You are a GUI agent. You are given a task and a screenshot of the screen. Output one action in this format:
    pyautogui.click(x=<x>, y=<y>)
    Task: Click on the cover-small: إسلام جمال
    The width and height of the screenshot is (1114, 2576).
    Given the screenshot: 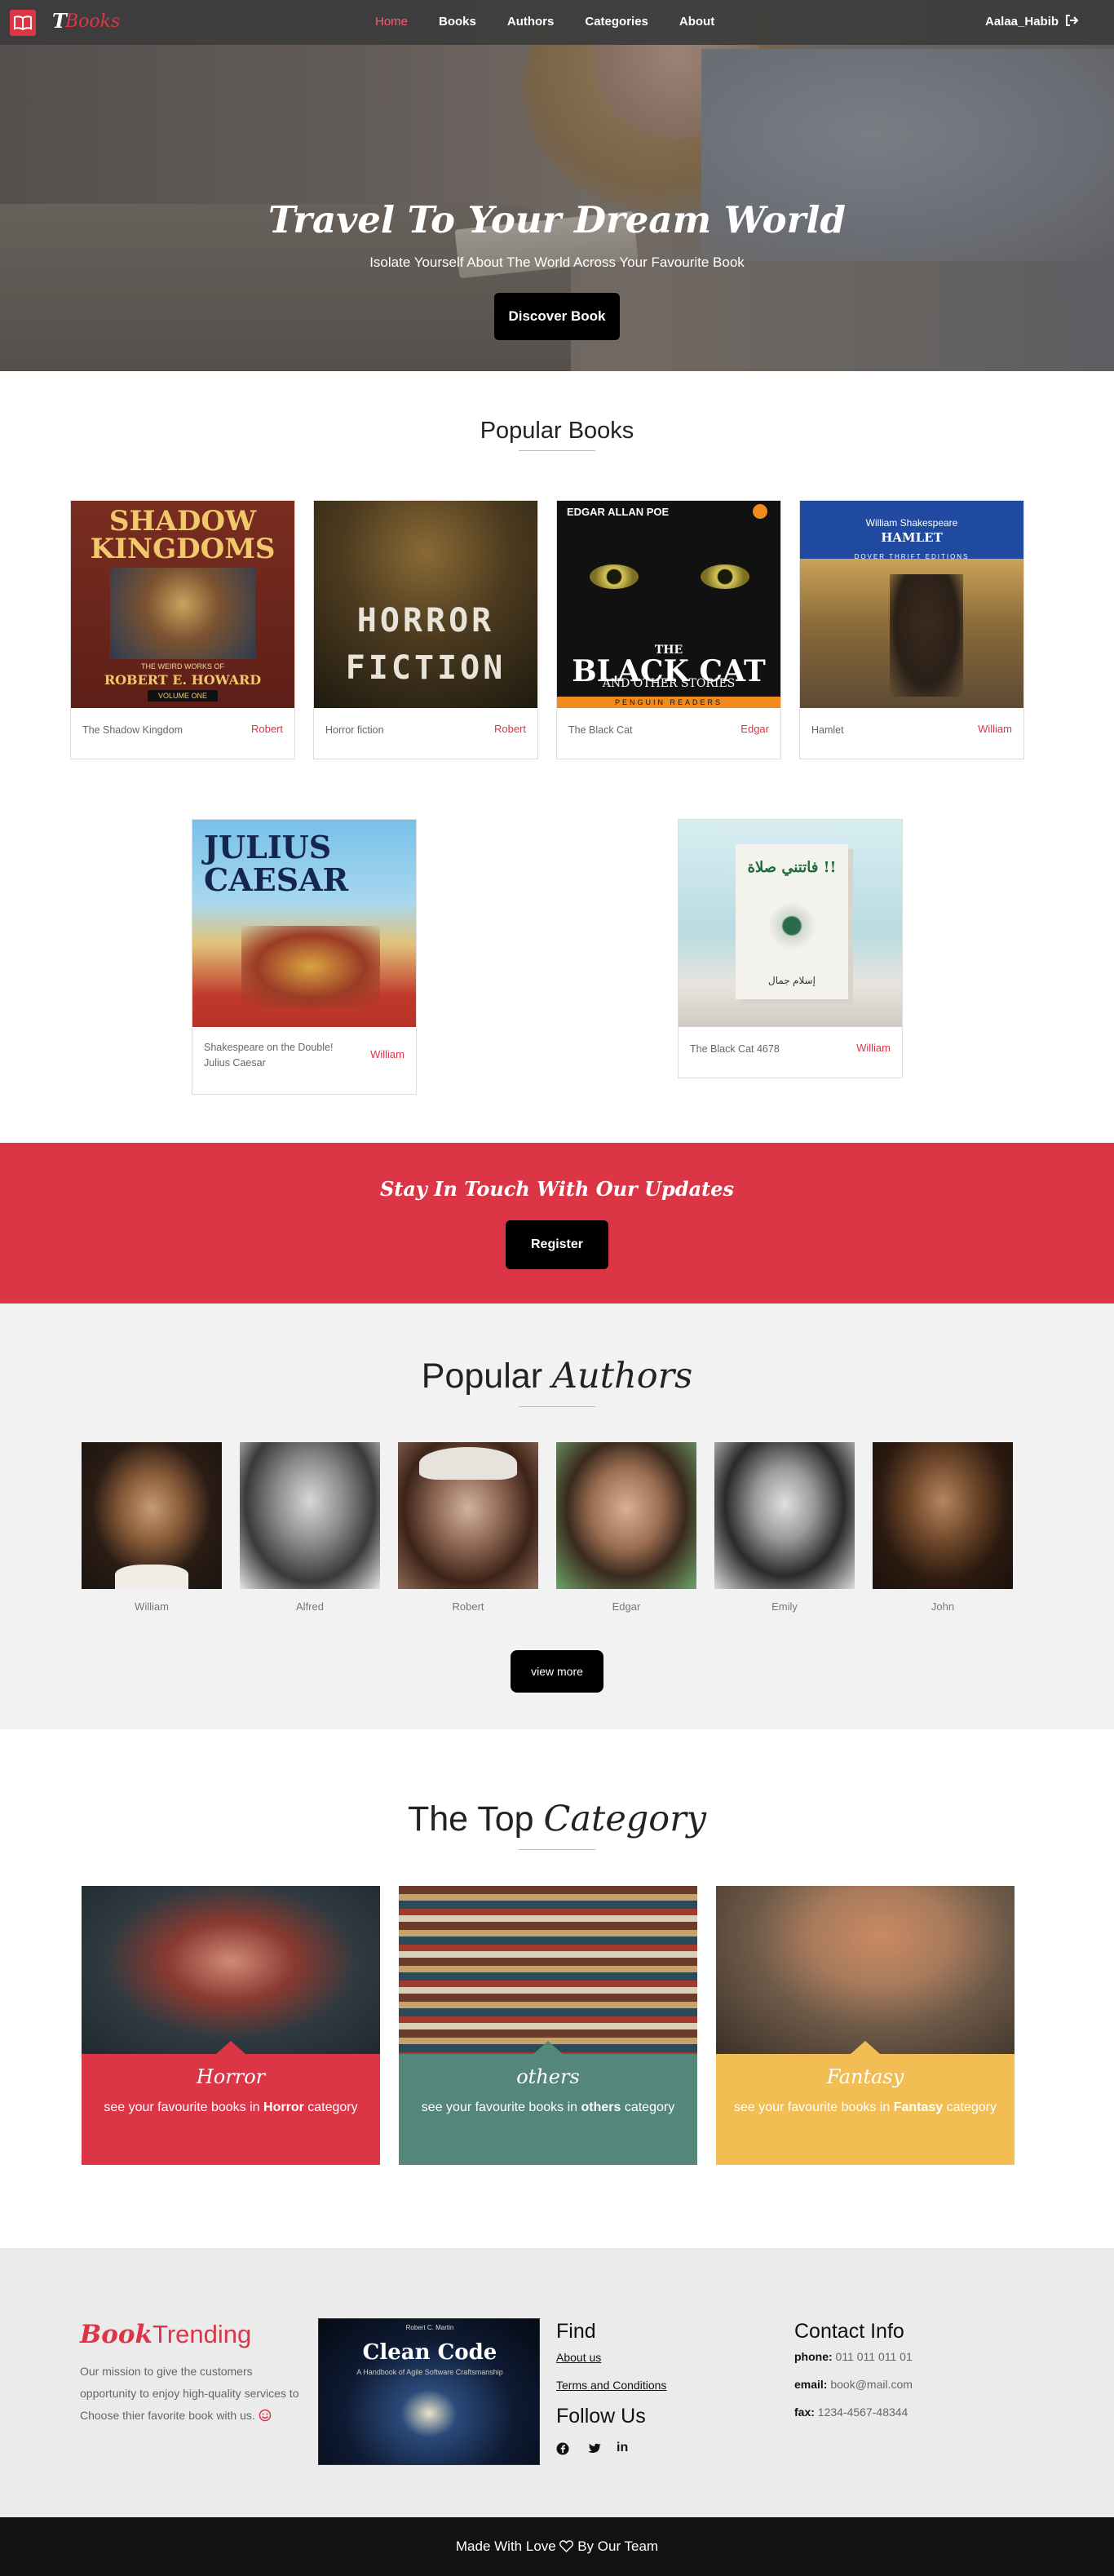 What is the action you would take?
    pyautogui.click(x=792, y=980)
    